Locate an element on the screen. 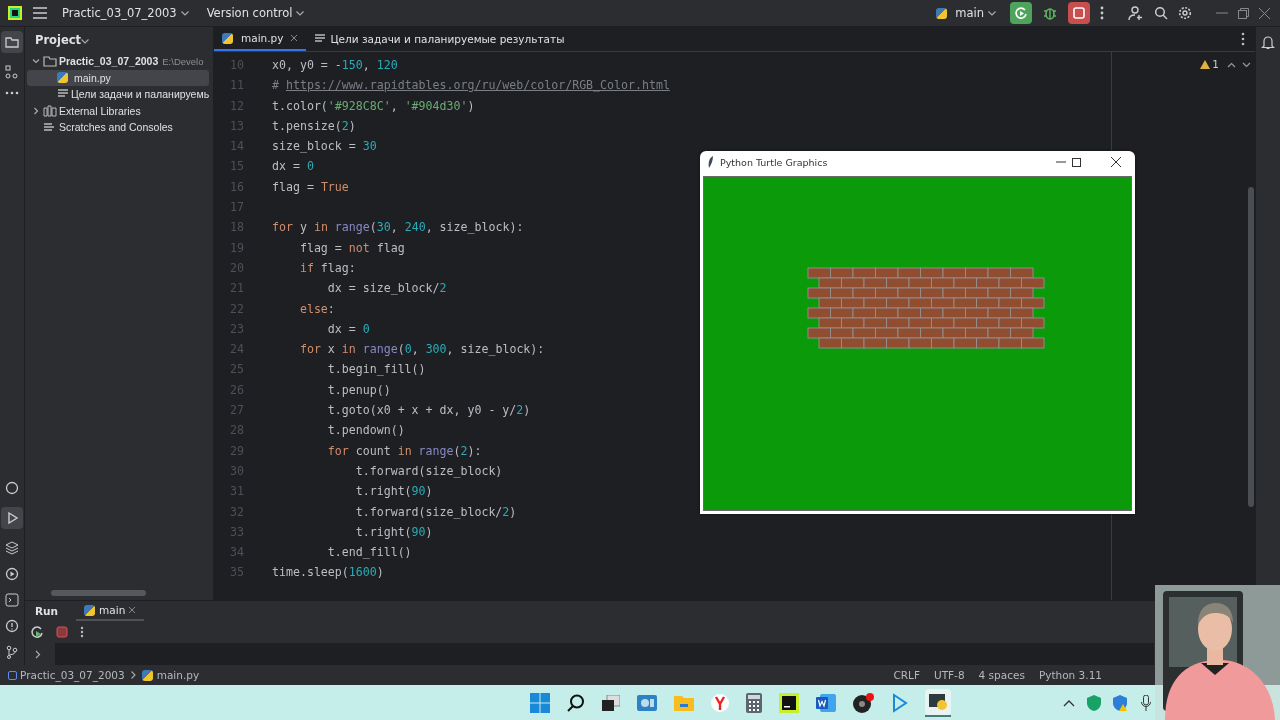 The width and height of the screenshot is (1280, 720). services-icon is located at coordinates (12, 574).